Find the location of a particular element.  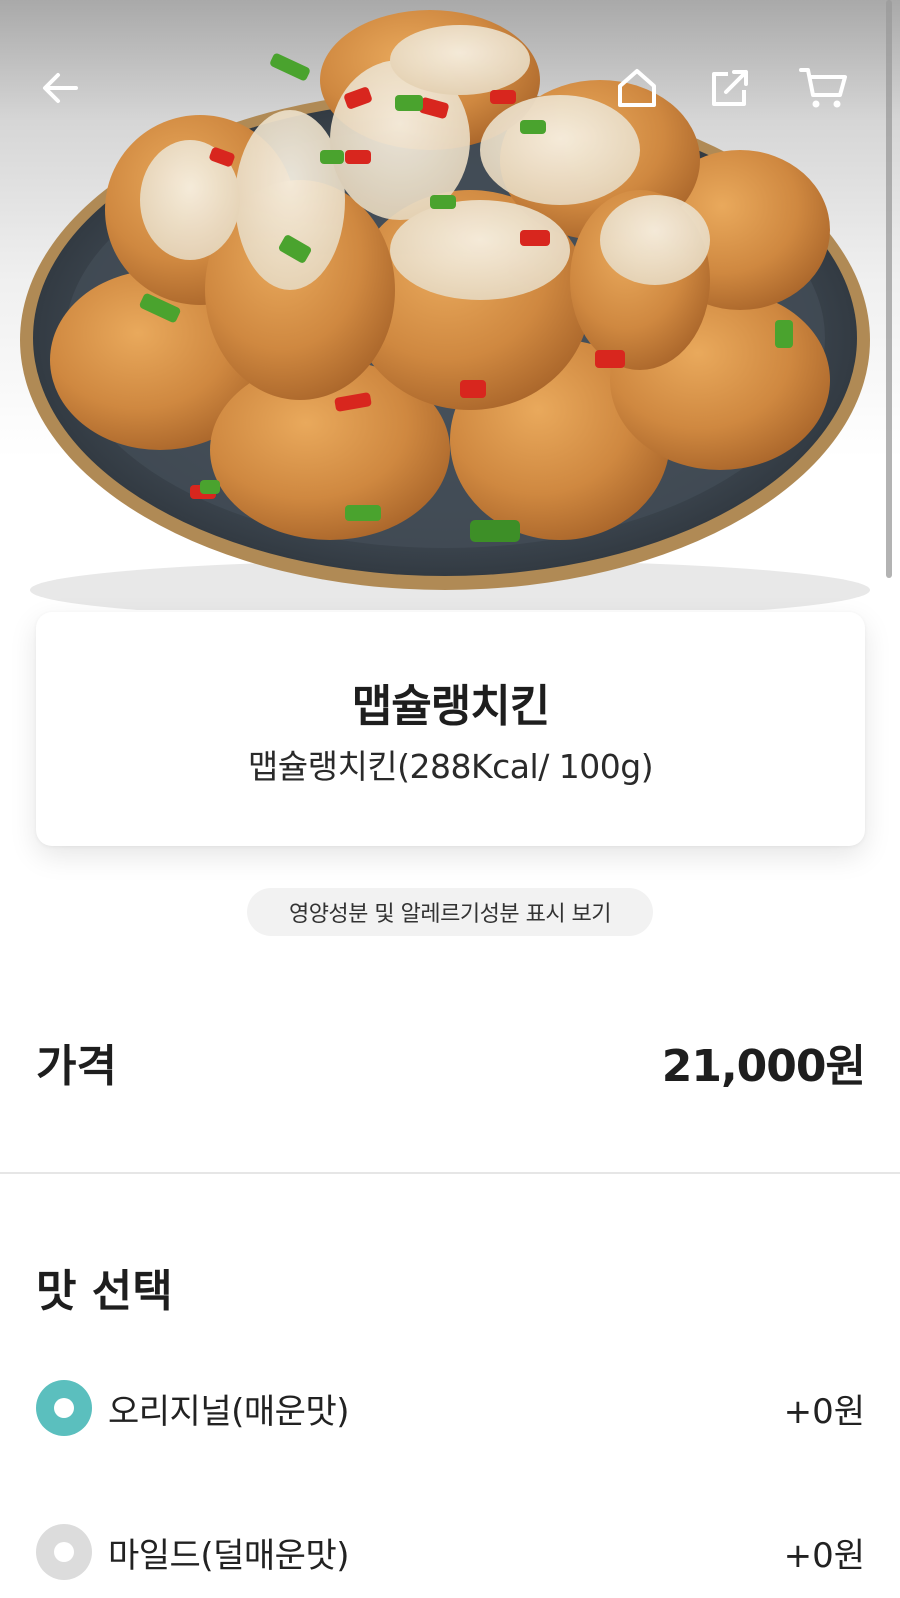

home-icon is located at coordinates (637, 88).